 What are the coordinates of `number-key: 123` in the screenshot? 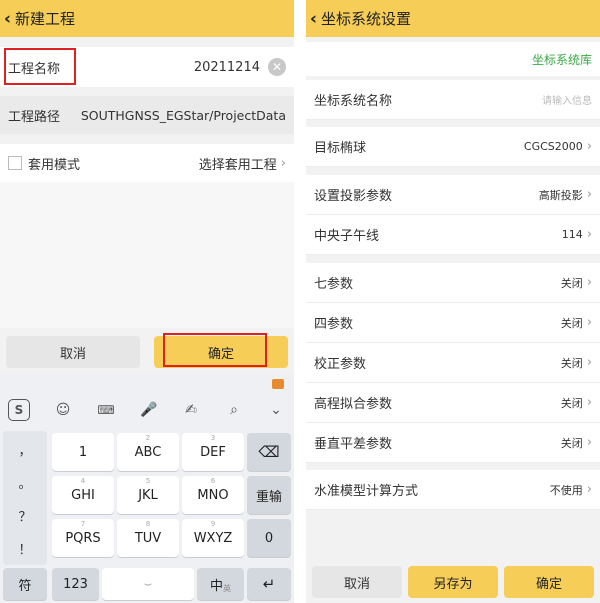 It's located at (75, 584).